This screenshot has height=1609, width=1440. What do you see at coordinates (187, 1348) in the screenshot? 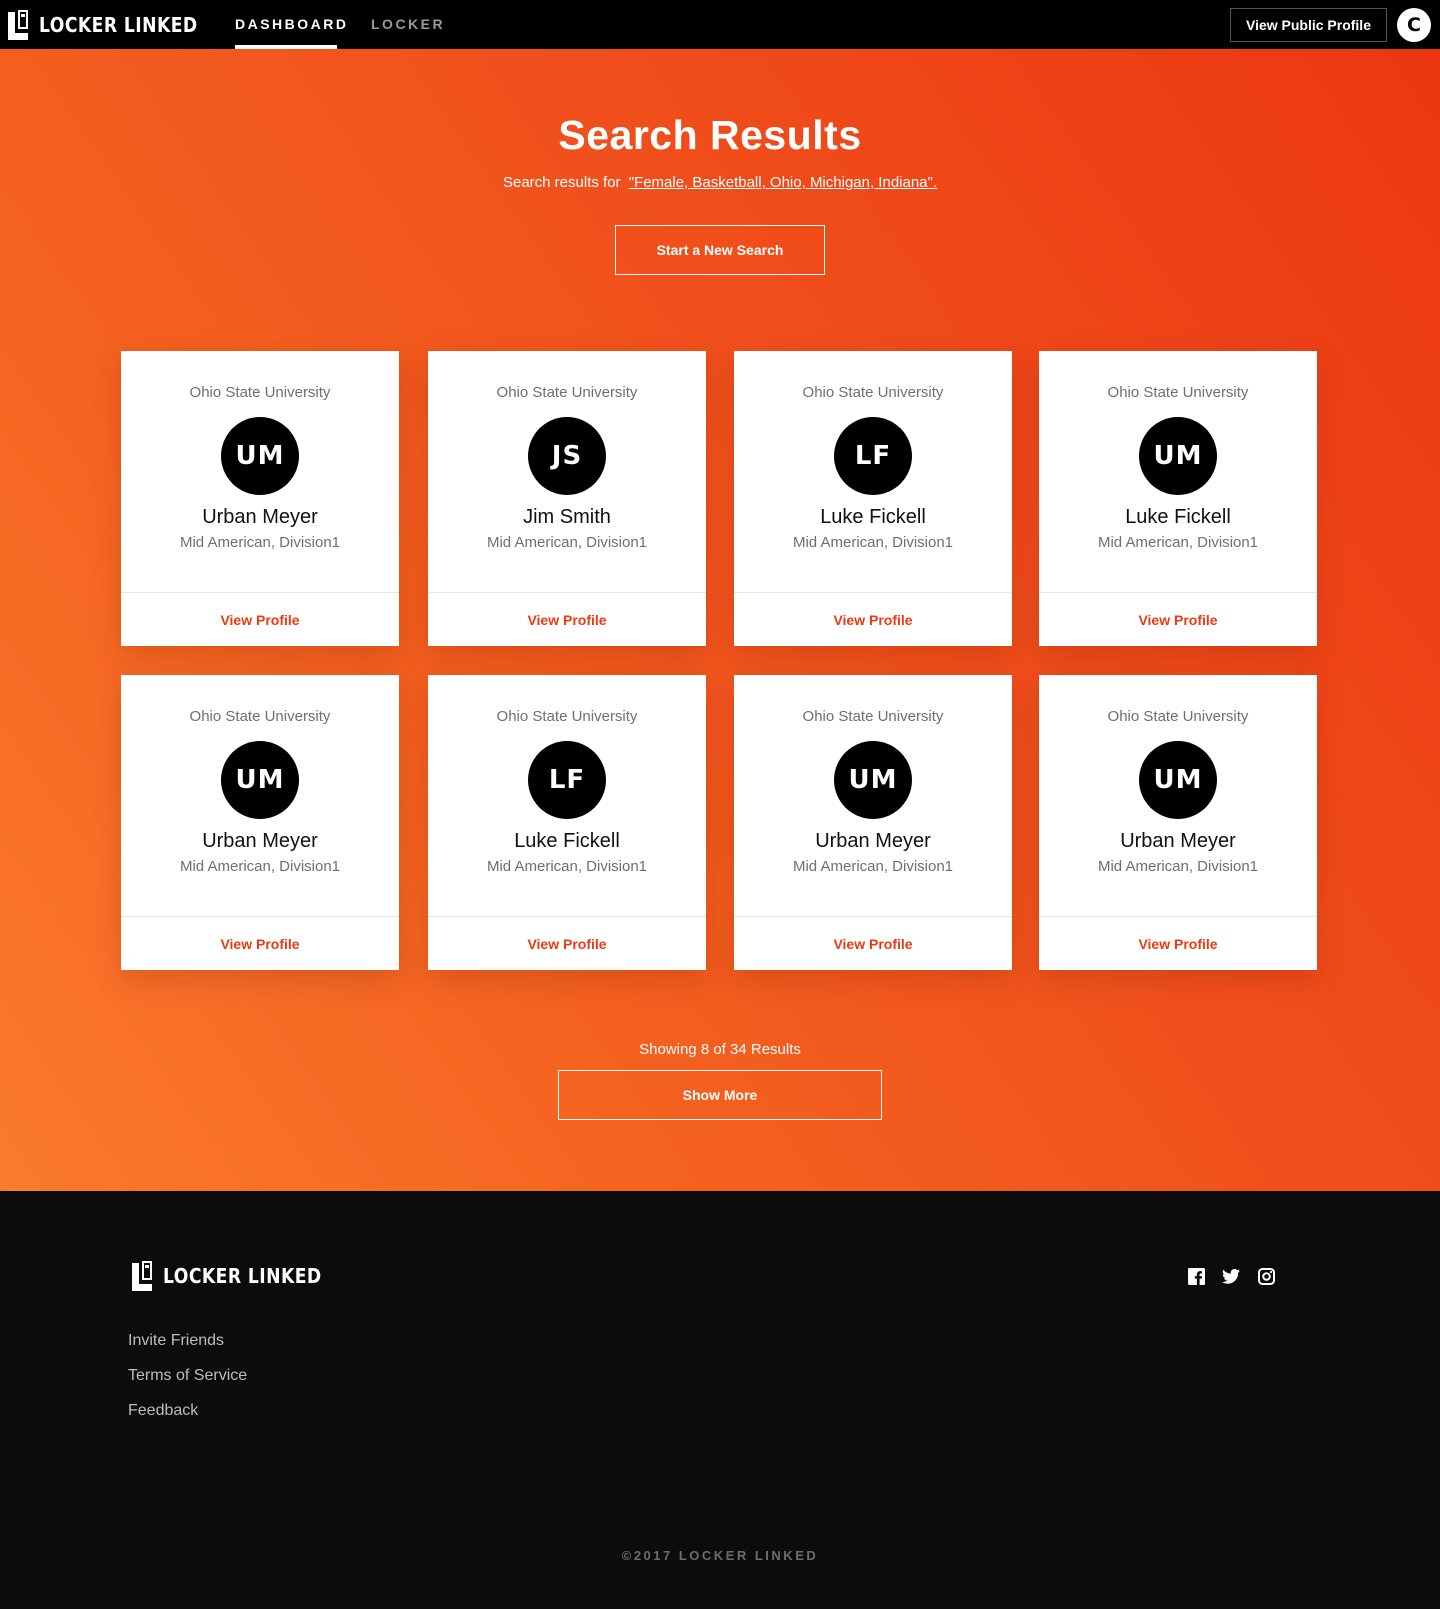
I see `invite-friends-link: Invite Friends` at bounding box center [187, 1348].